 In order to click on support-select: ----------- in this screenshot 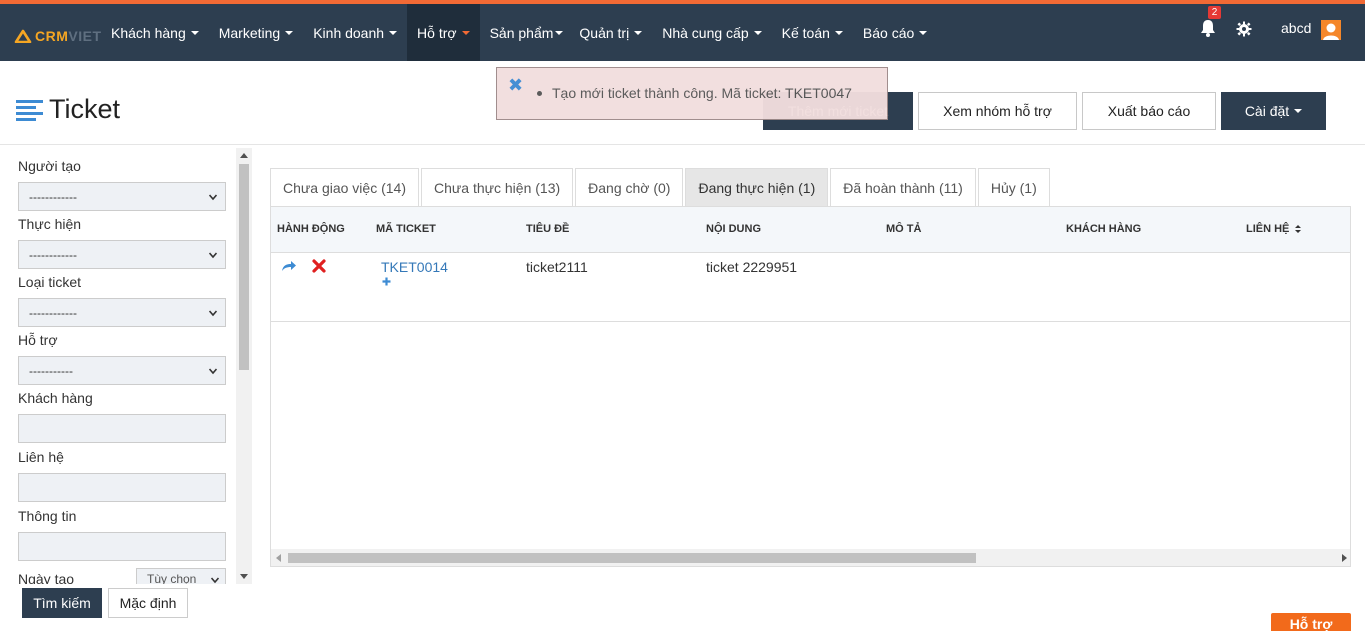, I will do `click(122, 370)`.